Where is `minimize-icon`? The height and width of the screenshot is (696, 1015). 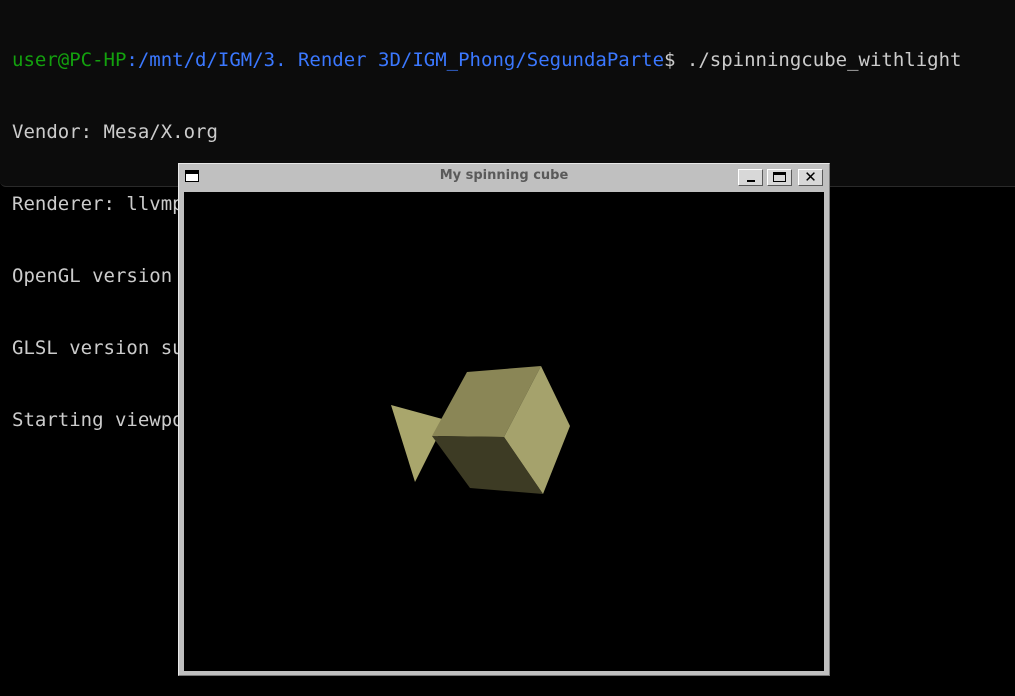 minimize-icon is located at coordinates (751, 181).